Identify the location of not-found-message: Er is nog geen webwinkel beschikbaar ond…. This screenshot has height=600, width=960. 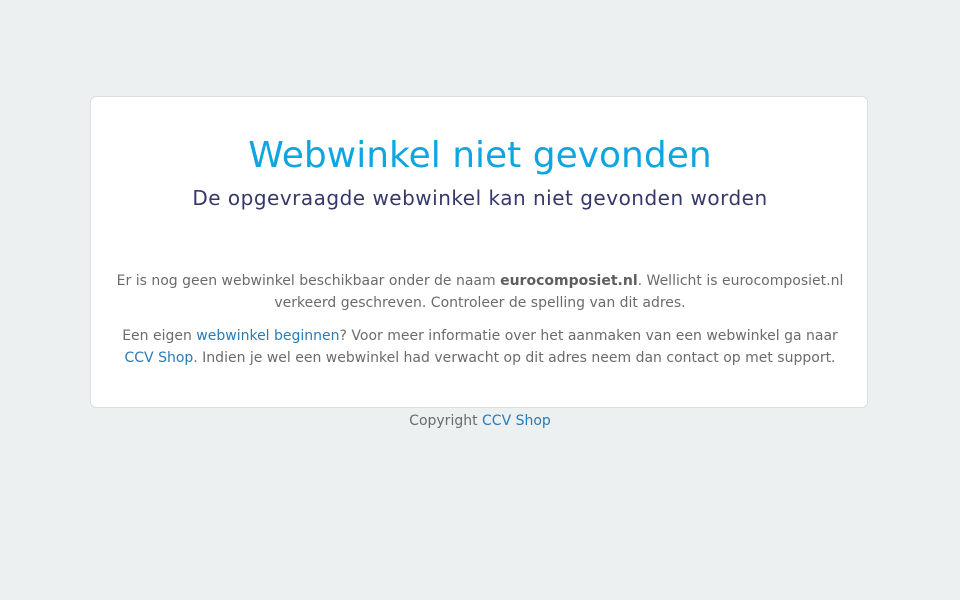
(480, 292).